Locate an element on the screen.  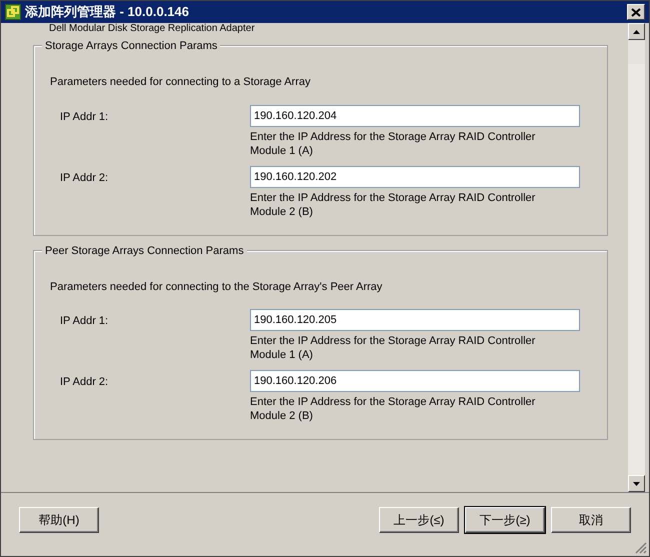
description-text: Parameters needed for connecting to the Storage Array's Peer Array is located at coordinates (217, 287).